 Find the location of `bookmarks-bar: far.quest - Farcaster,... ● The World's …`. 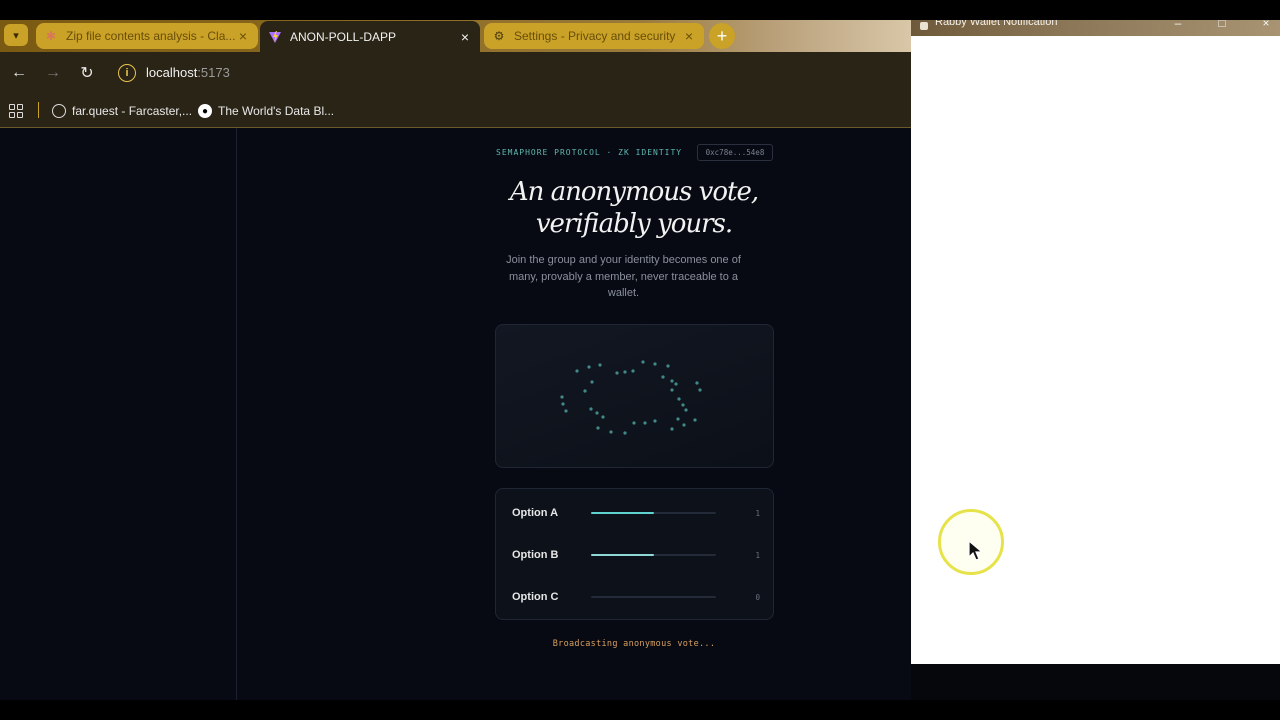

bookmarks-bar: far.quest - Farcaster,... ● The World's … is located at coordinates (455, 111).